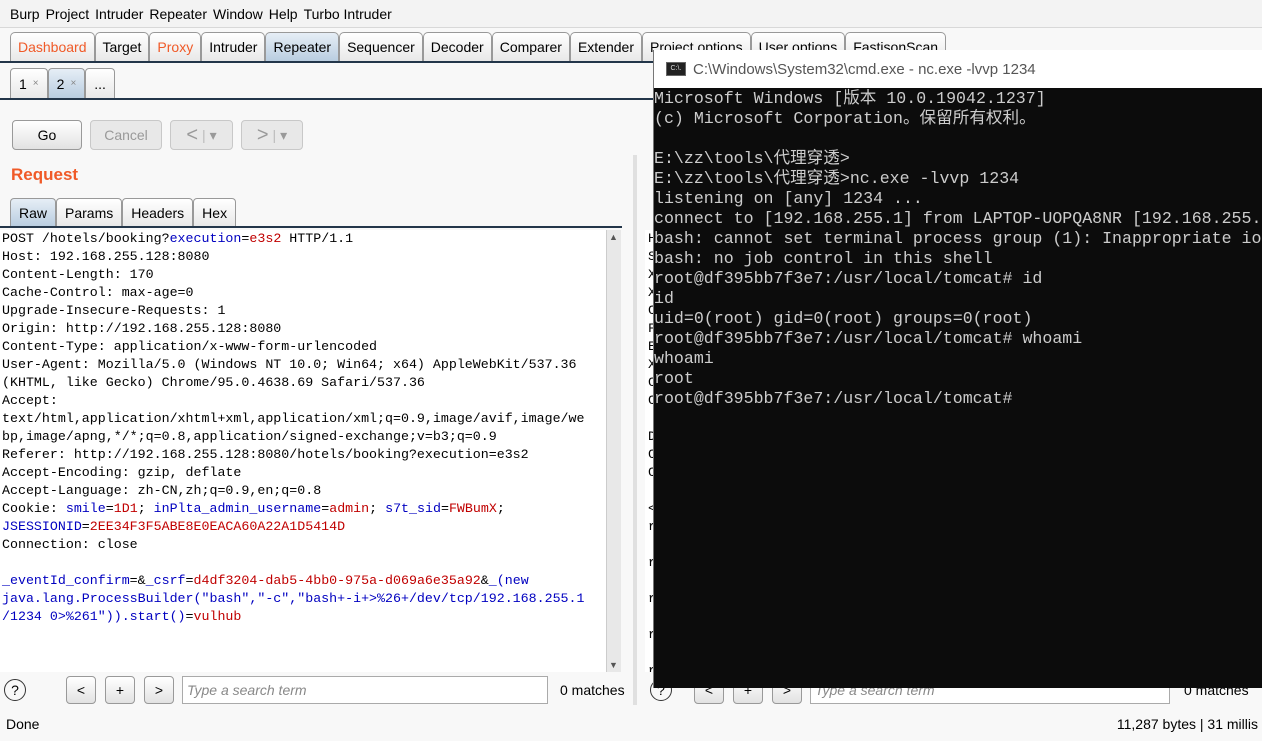 The height and width of the screenshot is (741, 1262). Describe the element at coordinates (213, 134) in the screenshot. I see `chevron-down-icon: ▾` at that location.